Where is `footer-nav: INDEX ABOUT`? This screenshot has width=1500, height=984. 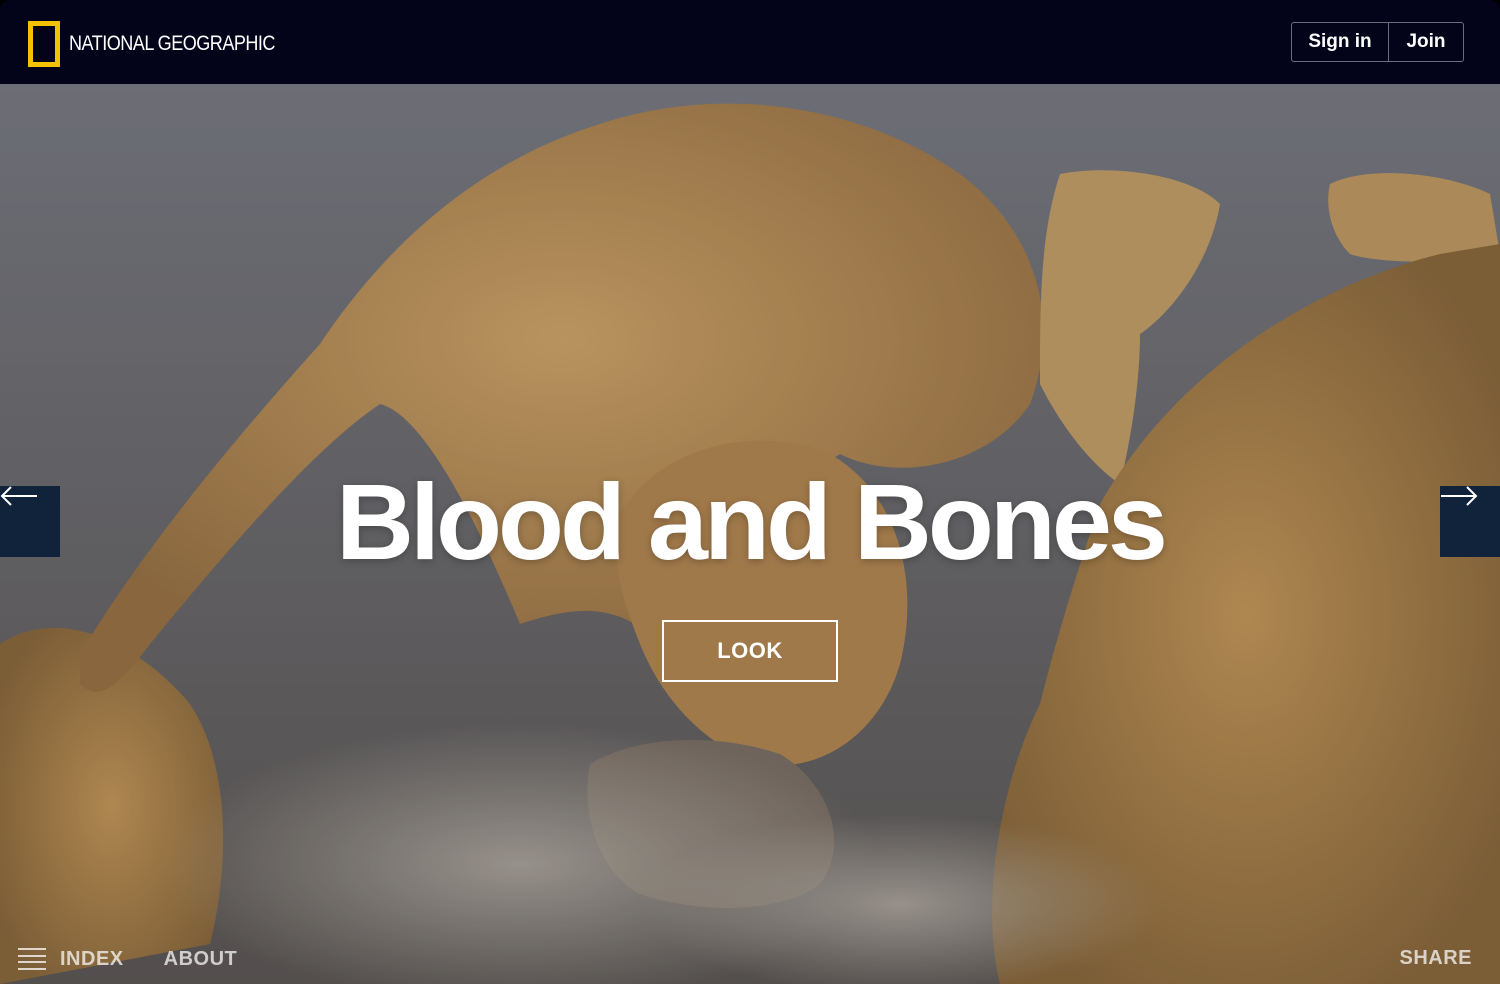 footer-nav: INDEX ABOUT is located at coordinates (127, 959).